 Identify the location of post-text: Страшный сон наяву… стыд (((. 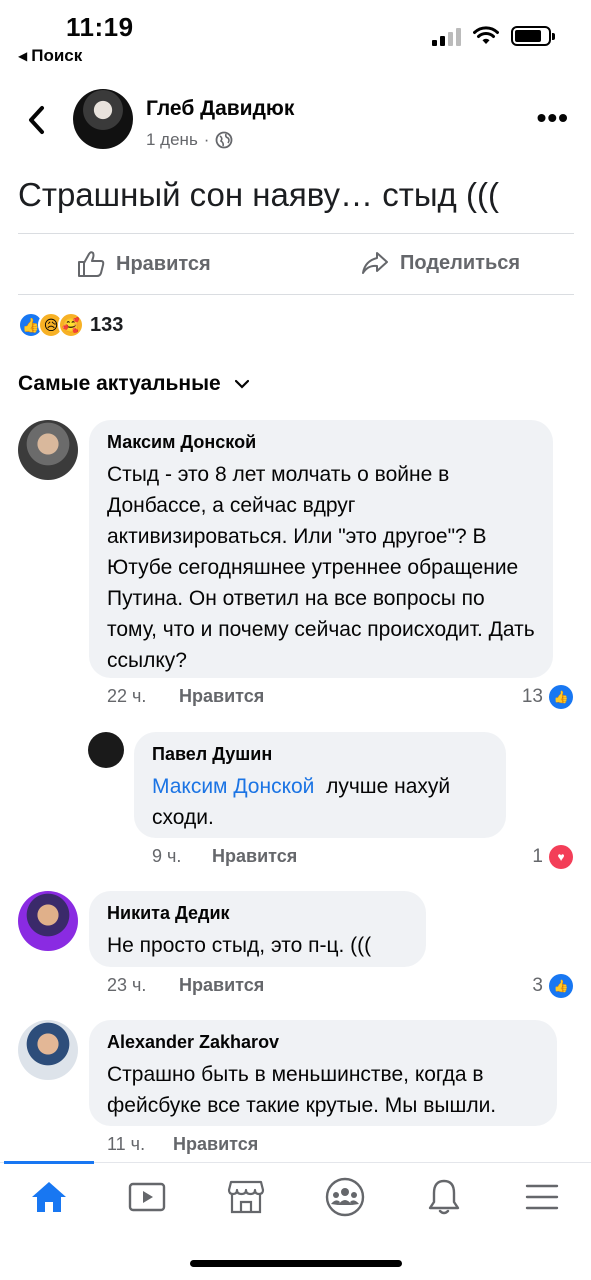
(258, 194).